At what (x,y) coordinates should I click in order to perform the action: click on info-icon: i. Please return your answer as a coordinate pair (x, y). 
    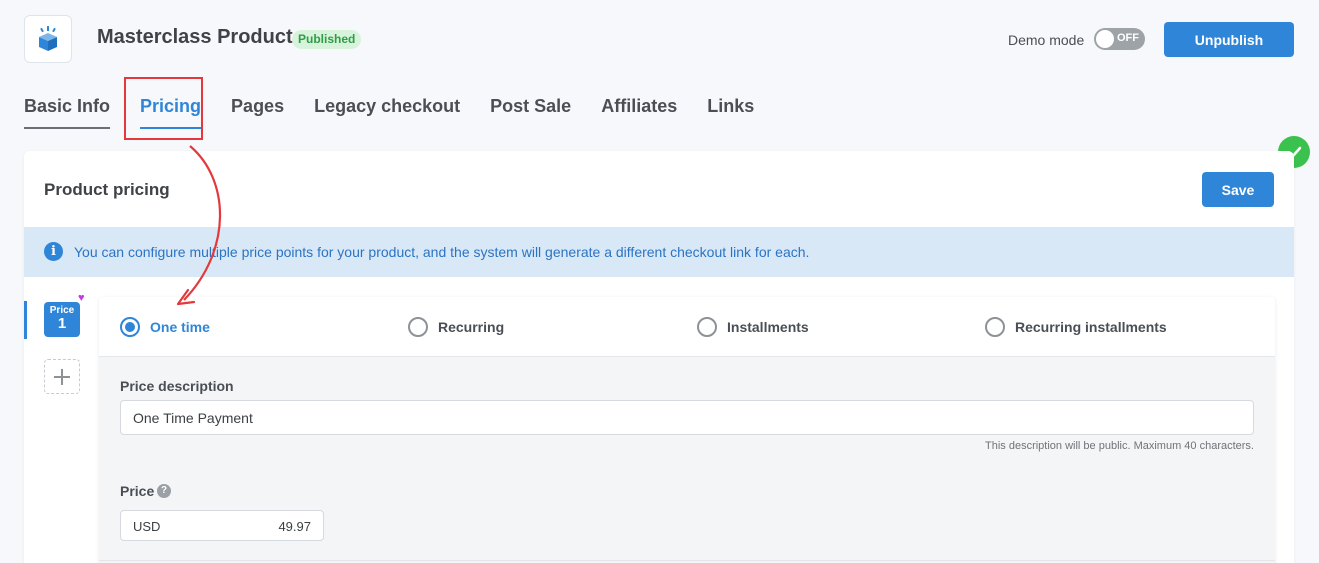
    Looking at the image, I should click on (53, 251).